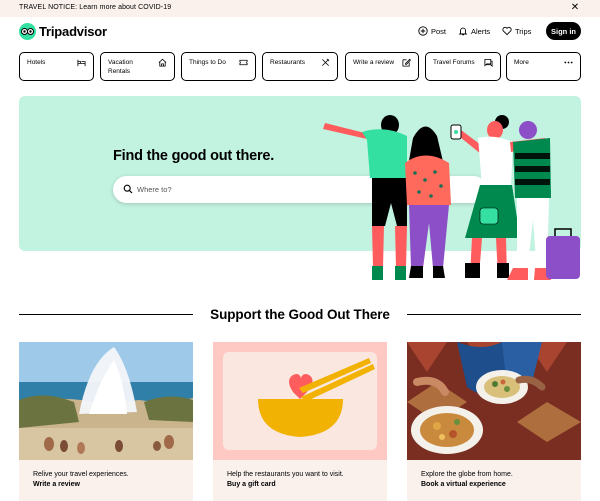  What do you see at coordinates (568, 62) in the screenshot?
I see `more-dots-icon` at bounding box center [568, 62].